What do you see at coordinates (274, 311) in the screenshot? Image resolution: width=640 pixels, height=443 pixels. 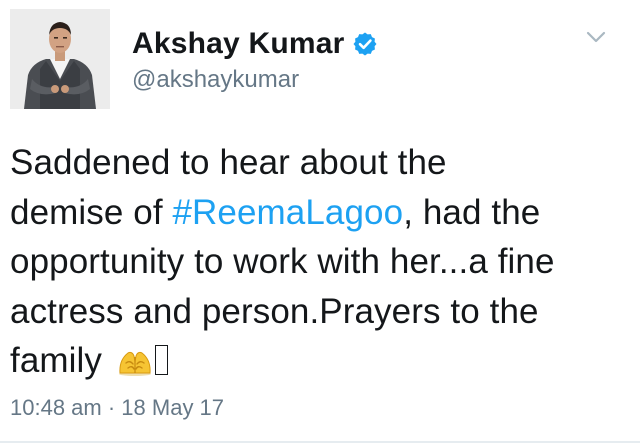 I see `tweet-text-segment: actress and person.Prayers to the` at bounding box center [274, 311].